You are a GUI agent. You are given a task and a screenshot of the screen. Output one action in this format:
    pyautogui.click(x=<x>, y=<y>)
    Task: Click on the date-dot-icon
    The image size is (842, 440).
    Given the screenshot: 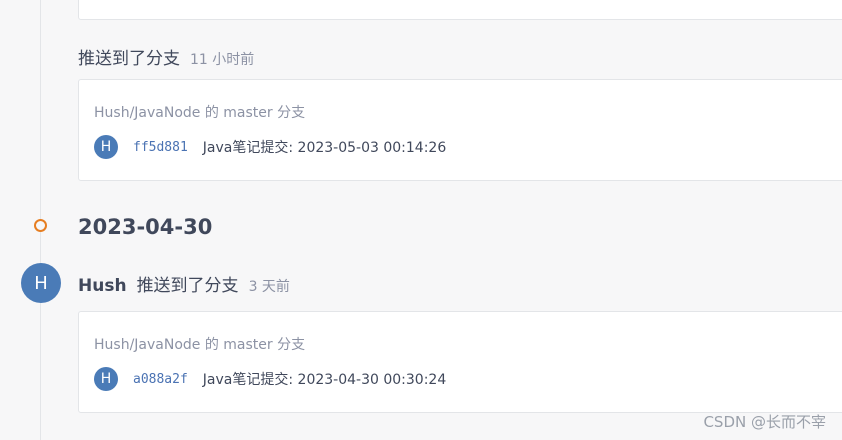 What is the action you would take?
    pyautogui.click(x=40, y=225)
    